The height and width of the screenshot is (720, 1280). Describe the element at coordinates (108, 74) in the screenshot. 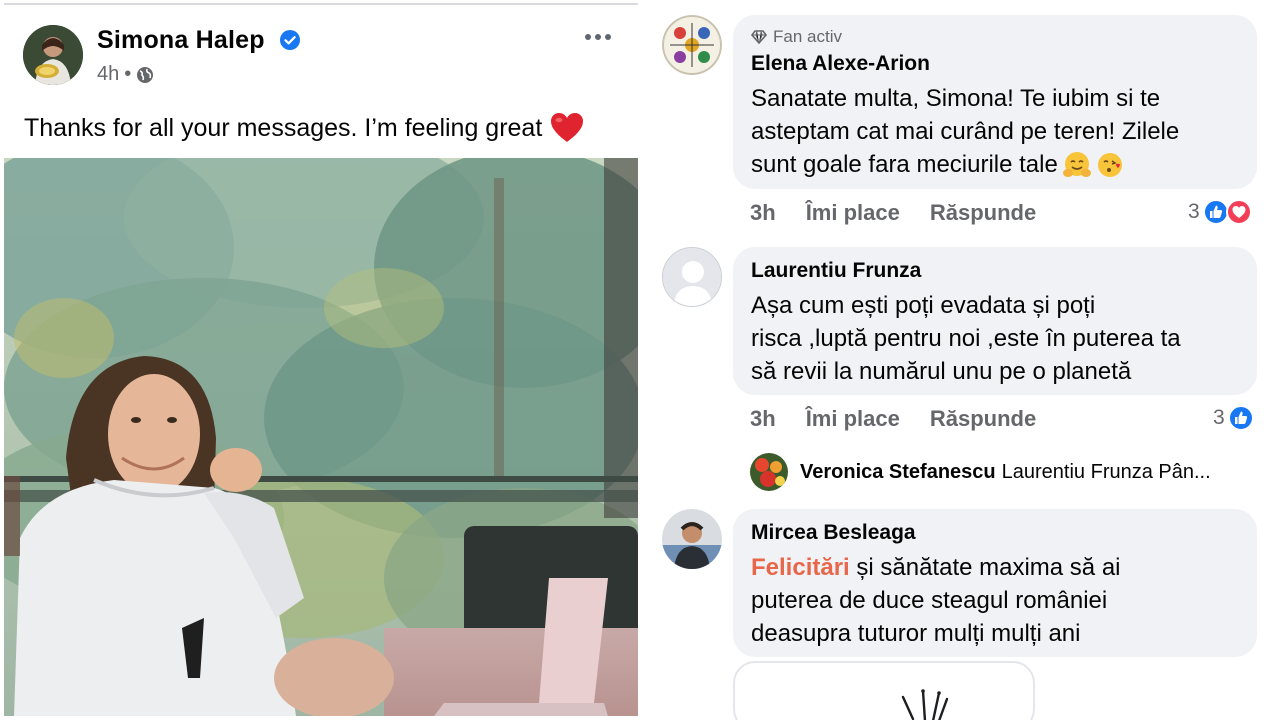

I see `post-time: 4h` at that location.